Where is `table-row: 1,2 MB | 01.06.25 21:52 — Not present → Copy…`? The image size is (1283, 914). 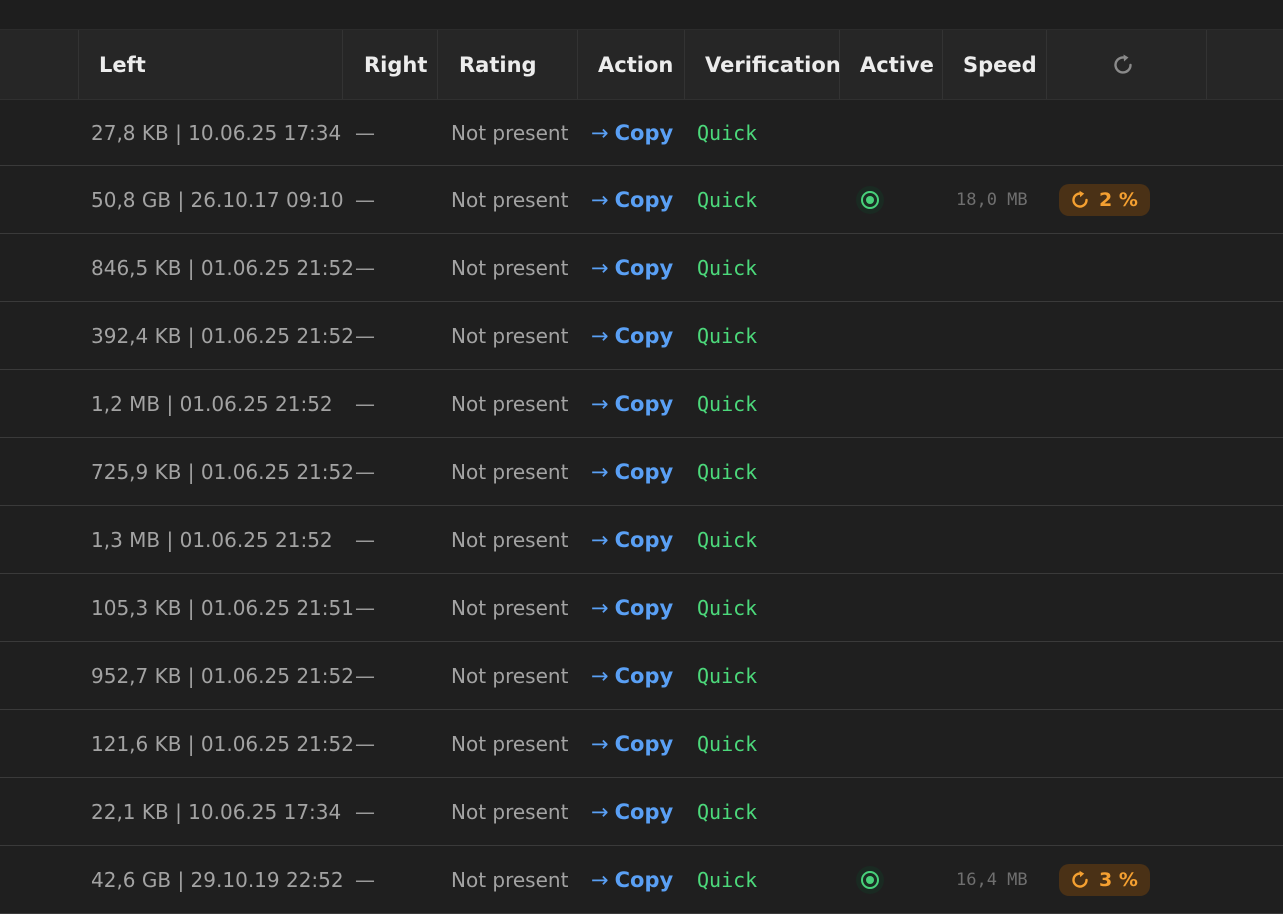
table-row: 1,2 MB | 01.06.25 21:52 — Not present → Copy… is located at coordinates (641, 404).